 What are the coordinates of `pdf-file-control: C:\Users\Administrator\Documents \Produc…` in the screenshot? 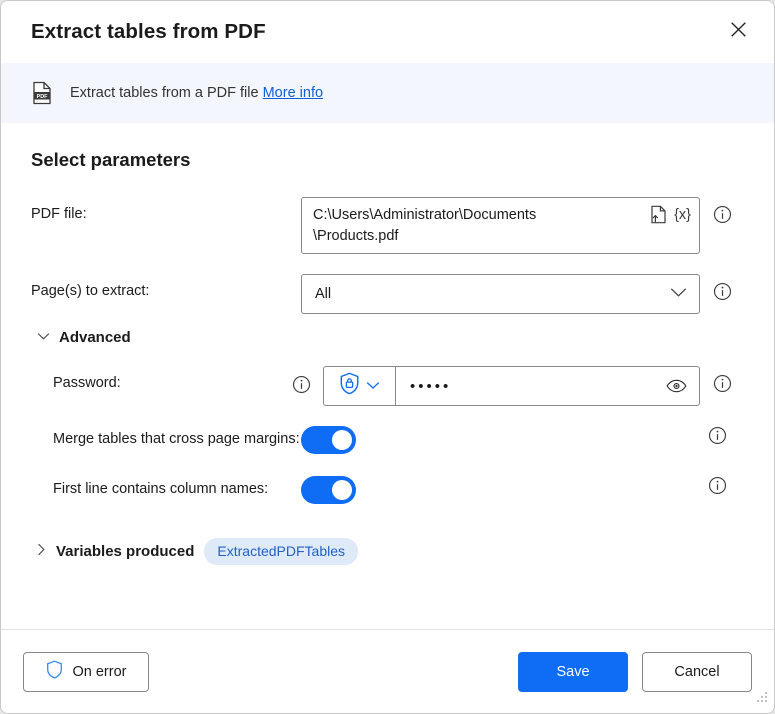 It's located at (500, 225).